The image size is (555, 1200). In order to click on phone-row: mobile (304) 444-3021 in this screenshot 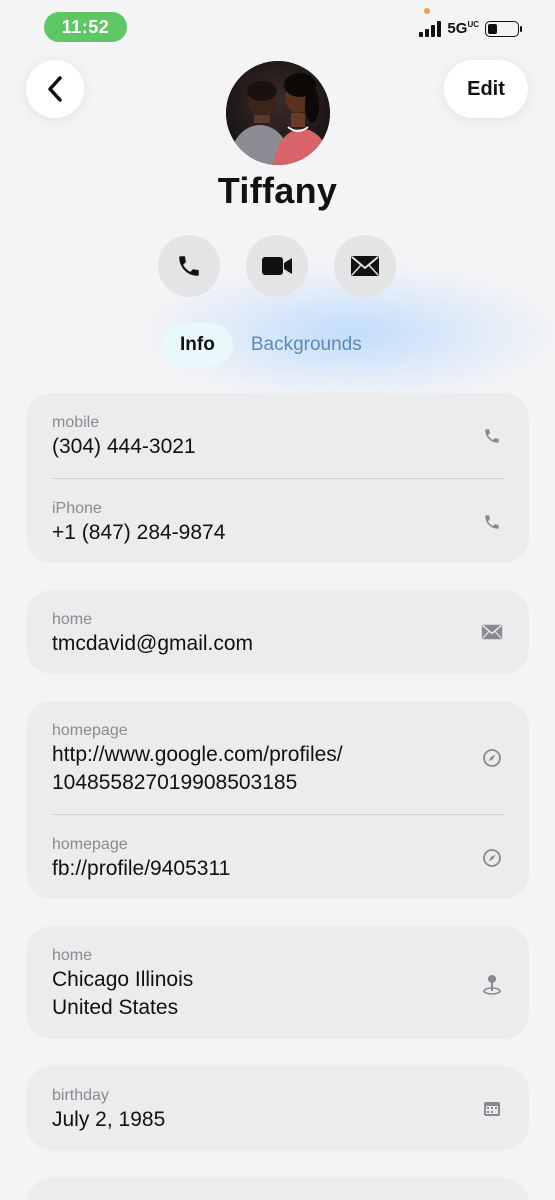, I will do `click(277, 435)`.